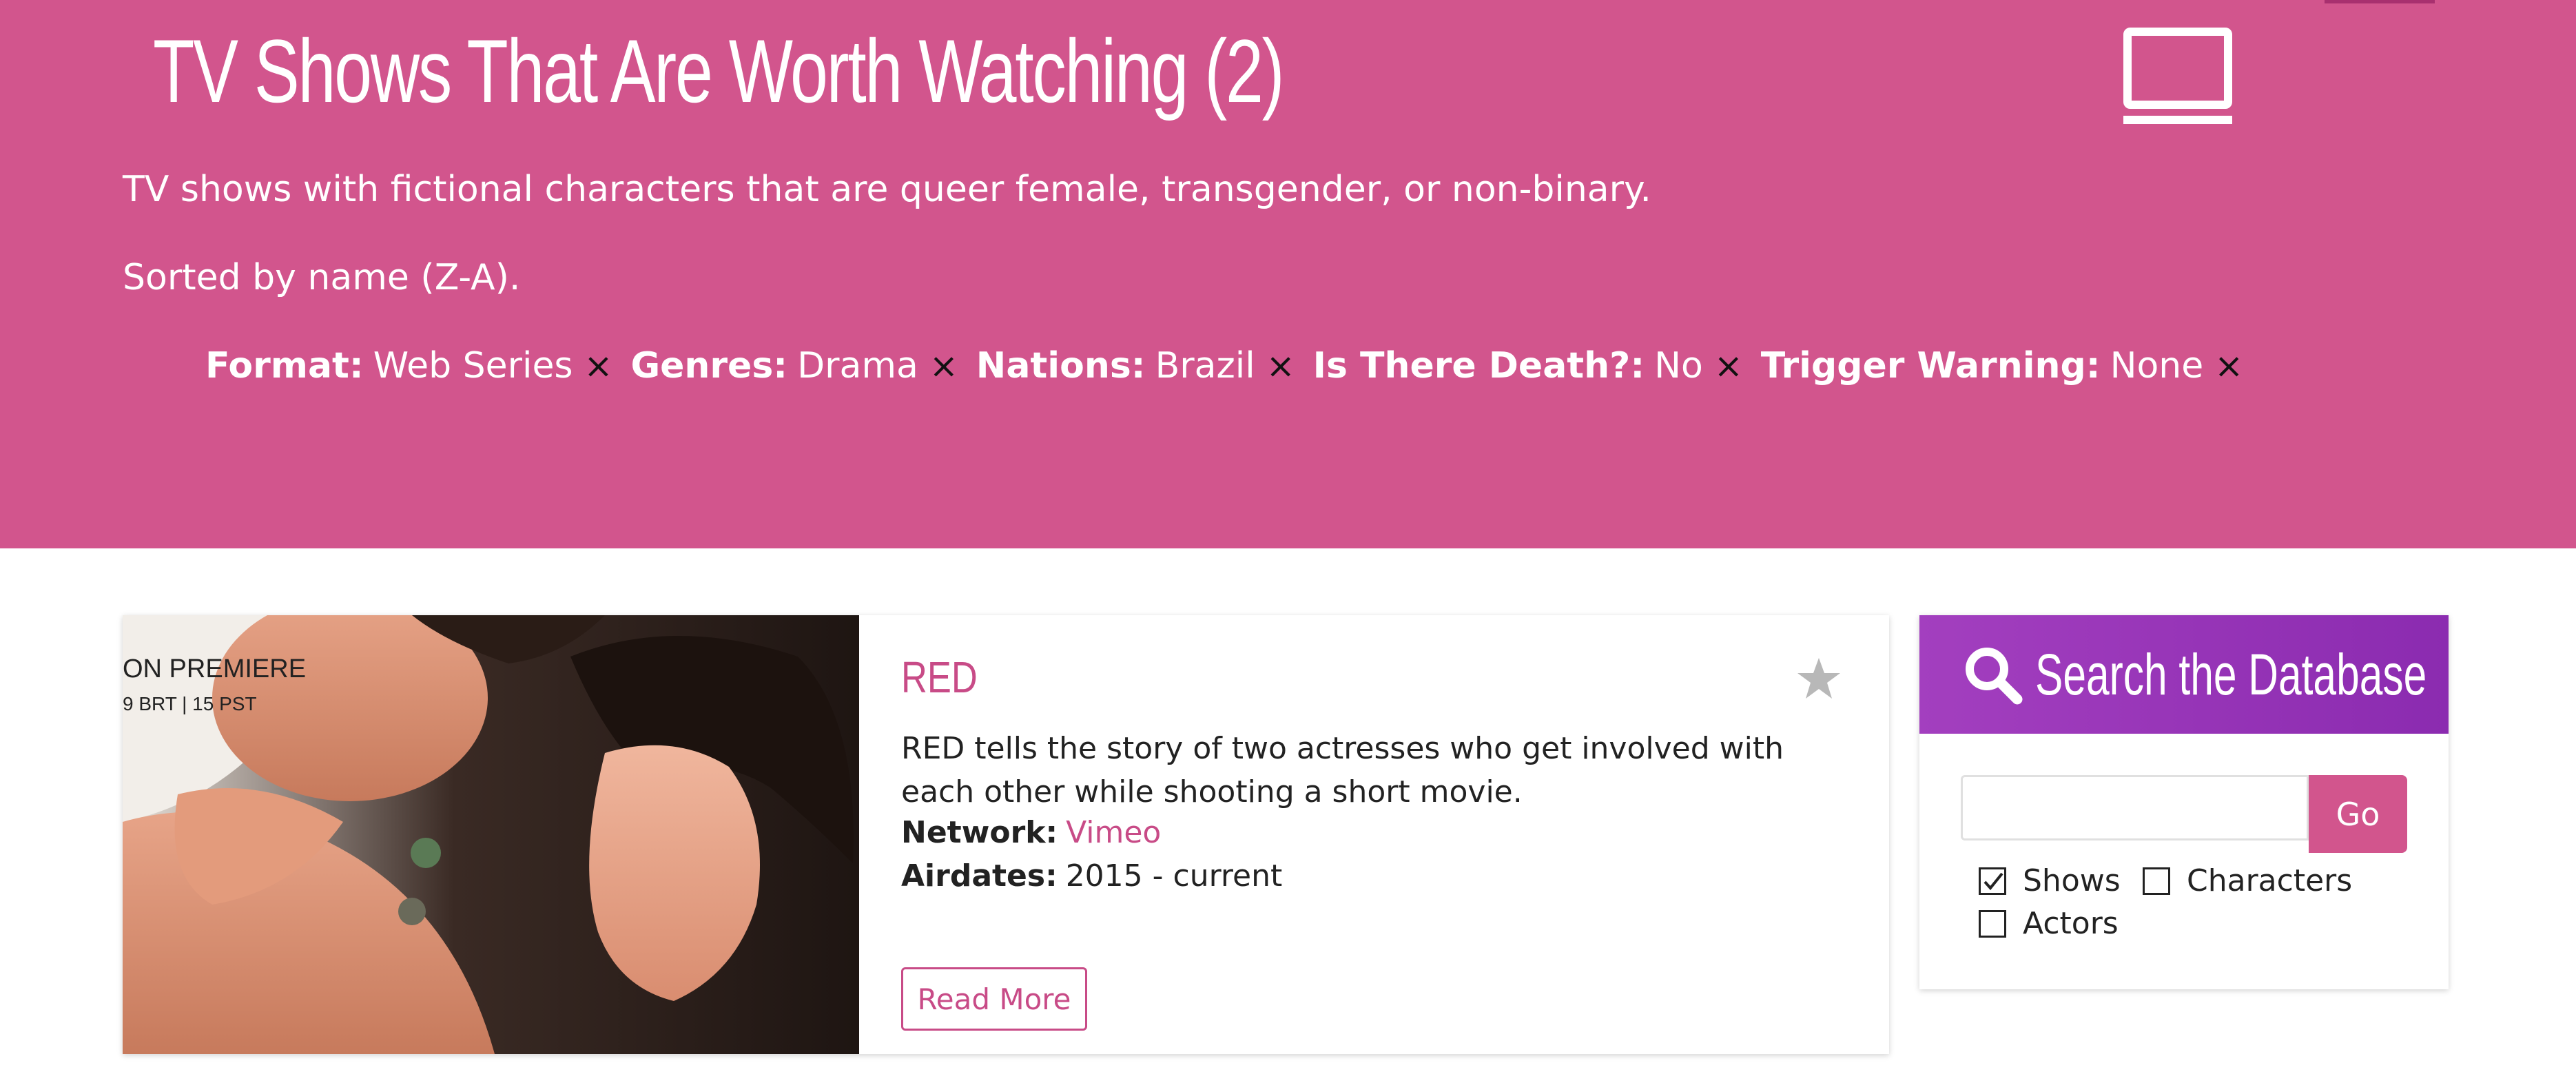 Image resolution: width=2576 pixels, height=1083 pixels. I want to click on filter-label: Nations:, so click(1061, 365).